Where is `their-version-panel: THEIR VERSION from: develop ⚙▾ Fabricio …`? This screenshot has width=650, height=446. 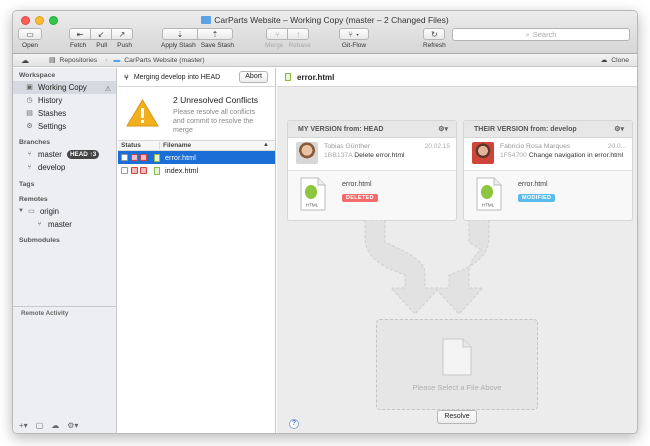 their-version-panel: THEIR VERSION from: develop ⚙▾ Fabricio … is located at coordinates (548, 170).